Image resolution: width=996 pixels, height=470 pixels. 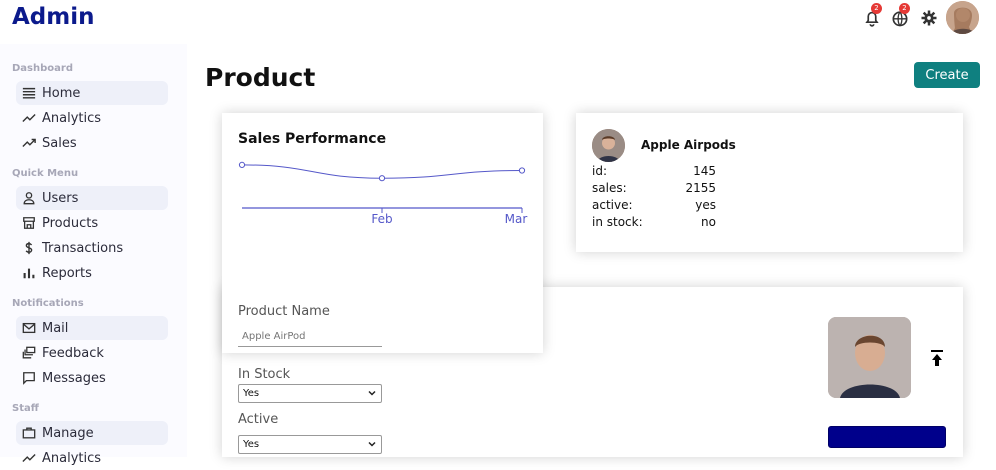 What do you see at coordinates (937, 358) in the screenshot?
I see `upload-icon` at bounding box center [937, 358].